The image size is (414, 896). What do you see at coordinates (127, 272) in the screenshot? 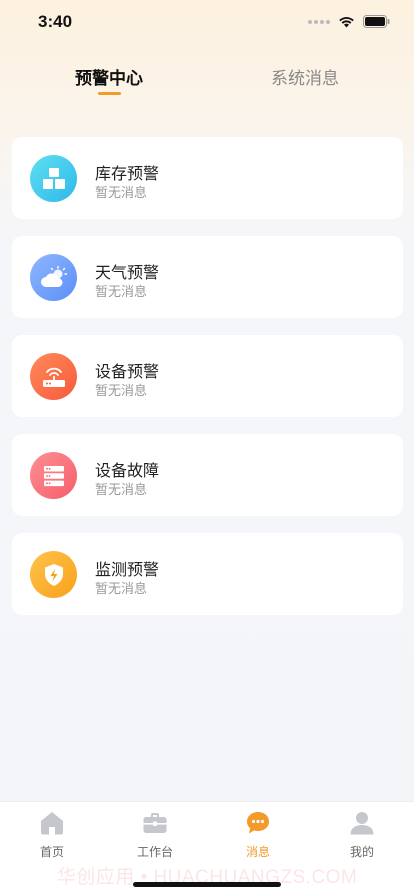
I see `card-title: 天气预警` at bounding box center [127, 272].